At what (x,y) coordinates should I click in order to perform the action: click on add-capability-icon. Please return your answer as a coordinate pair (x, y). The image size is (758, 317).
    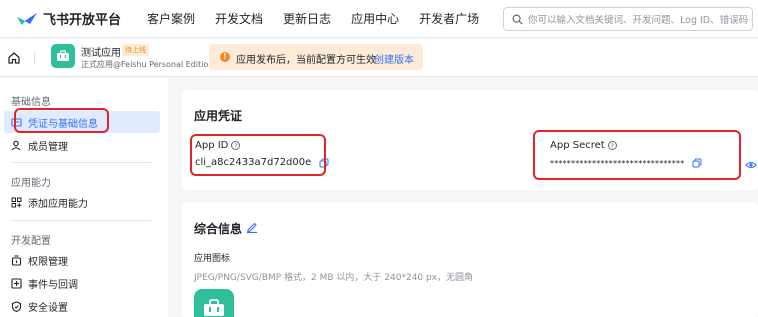
    Looking at the image, I should click on (16, 202).